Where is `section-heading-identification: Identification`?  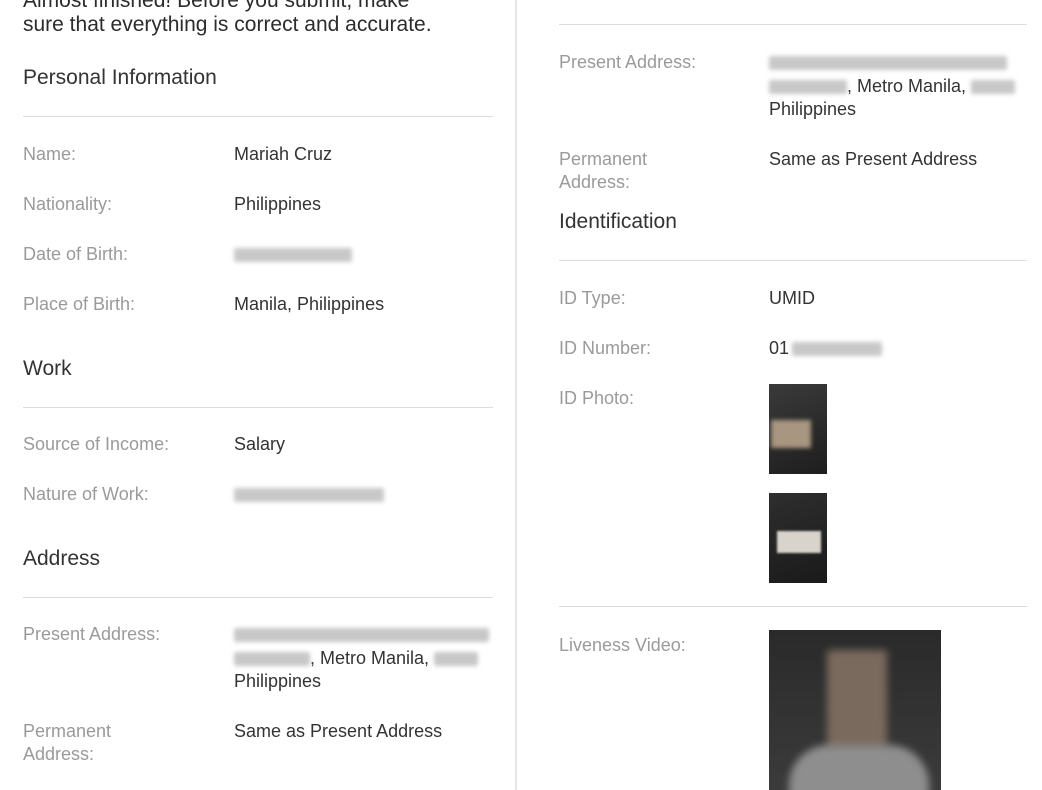
section-heading-identification: Identification is located at coordinates (618, 221).